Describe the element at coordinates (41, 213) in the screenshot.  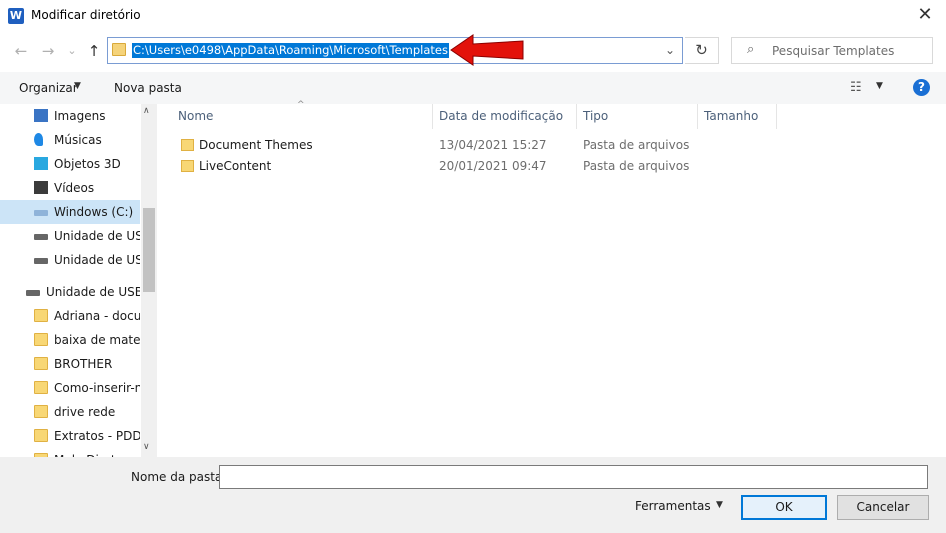
I see `windows-drive-icon` at that location.